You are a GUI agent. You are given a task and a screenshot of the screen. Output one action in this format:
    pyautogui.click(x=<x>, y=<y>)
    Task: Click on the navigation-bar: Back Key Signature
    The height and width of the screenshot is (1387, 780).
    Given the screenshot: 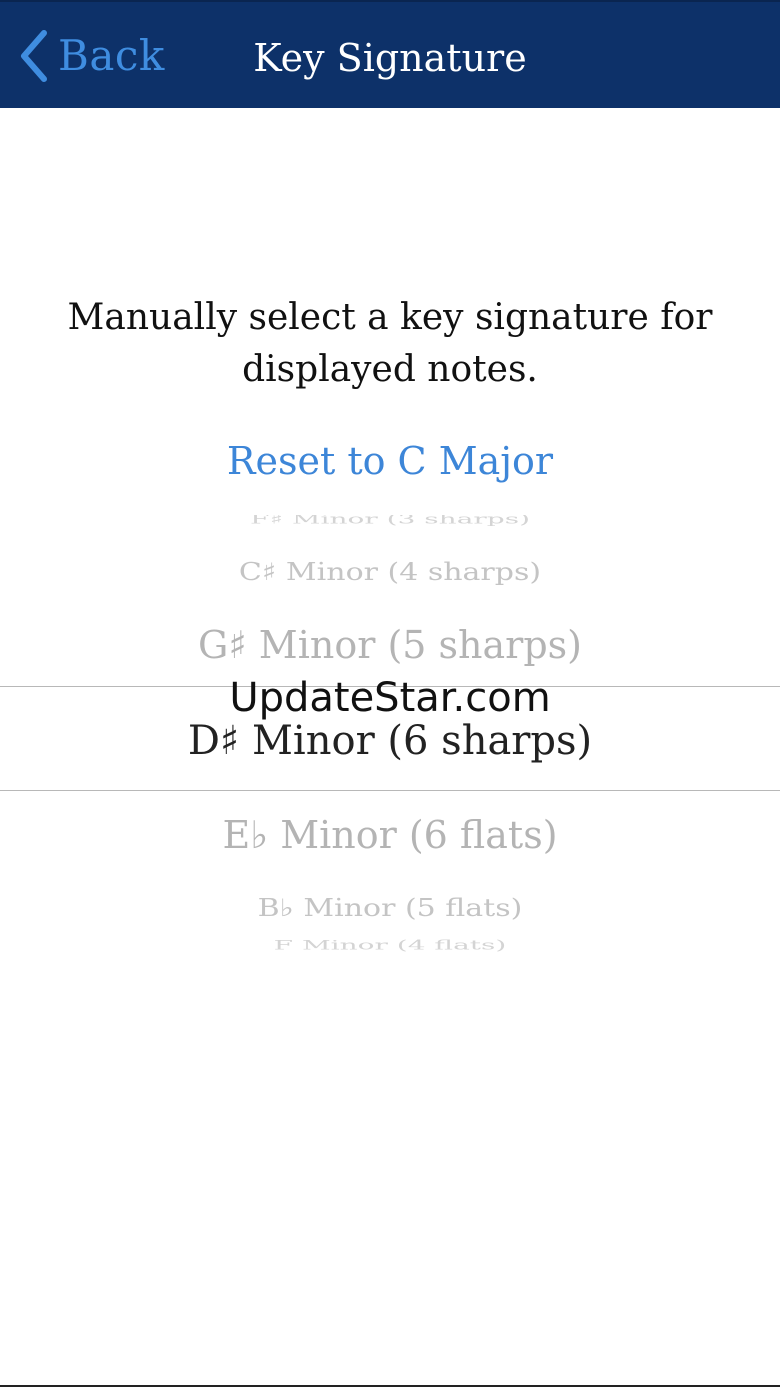 What is the action you would take?
    pyautogui.click(x=390, y=54)
    